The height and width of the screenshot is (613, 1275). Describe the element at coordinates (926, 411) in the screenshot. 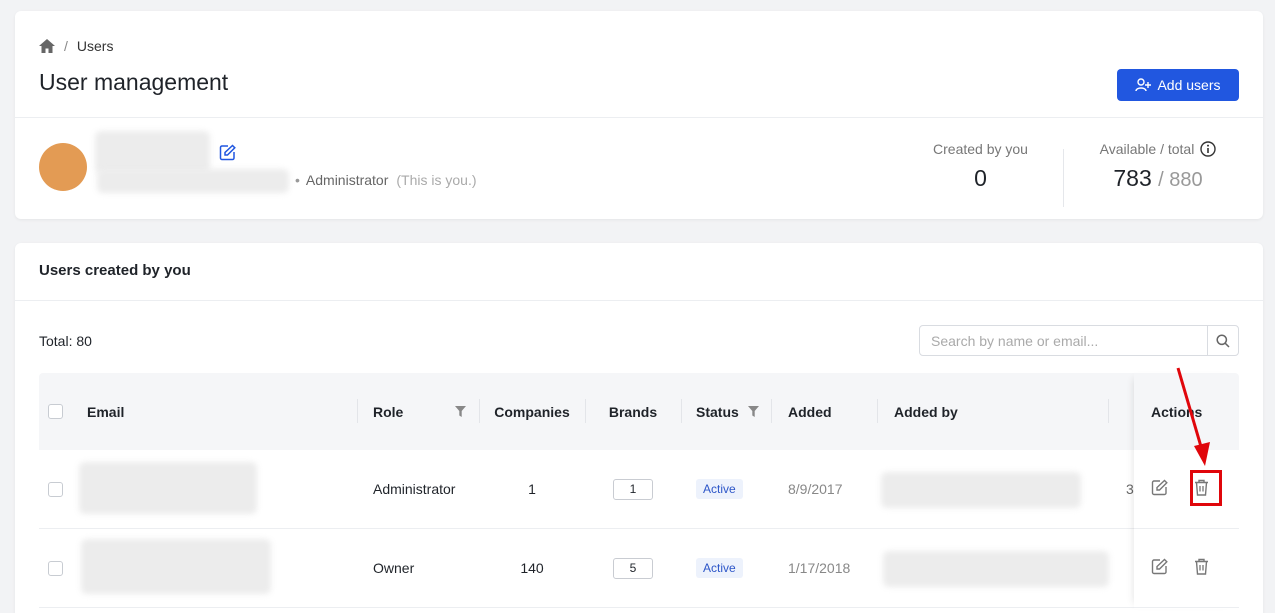

I see `column-added-by: Added by` at that location.